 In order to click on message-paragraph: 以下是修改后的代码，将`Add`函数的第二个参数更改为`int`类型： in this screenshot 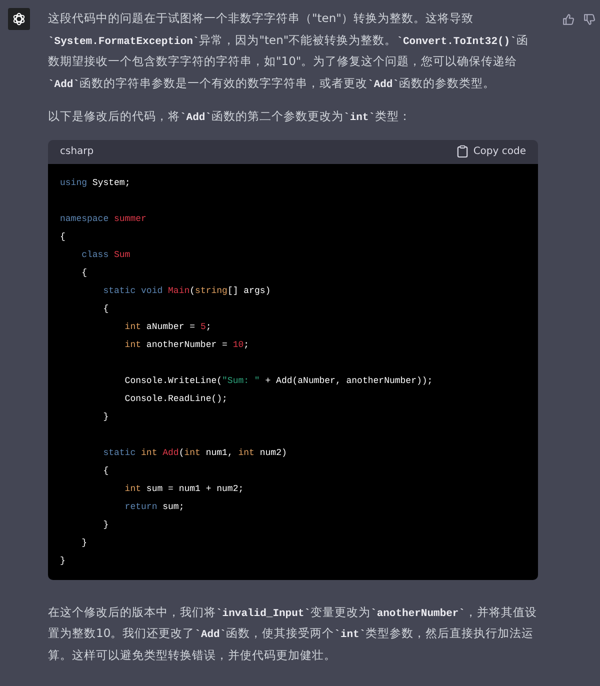, I will do `click(230, 117)`.